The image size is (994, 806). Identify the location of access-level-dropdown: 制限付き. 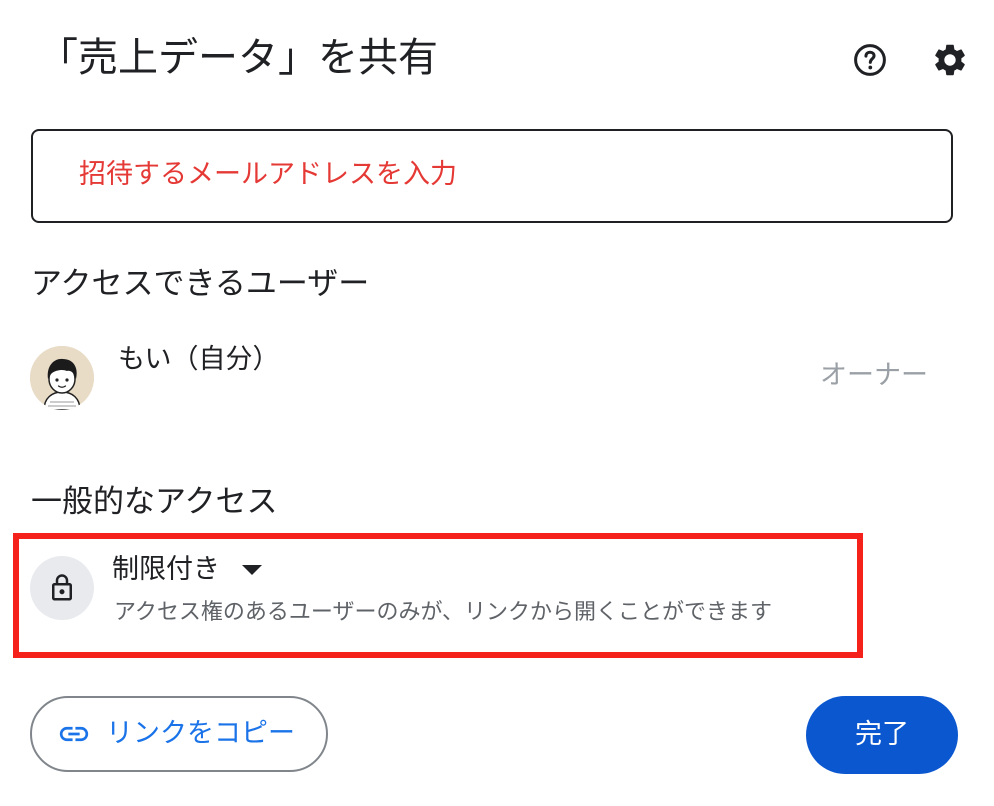
(187, 570).